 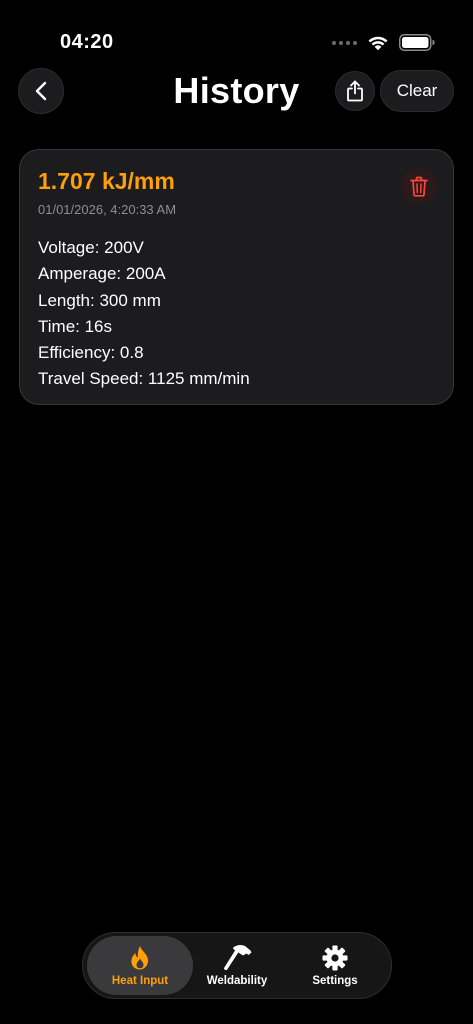 I want to click on flame-icon, so click(x=140, y=958).